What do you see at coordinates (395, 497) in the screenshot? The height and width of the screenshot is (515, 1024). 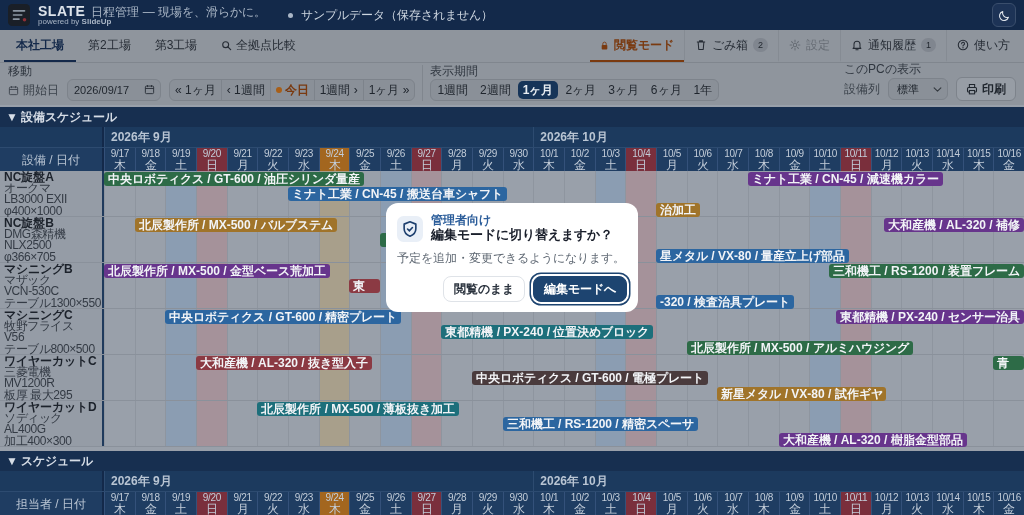 I see `date-text: 9/26` at bounding box center [395, 497].